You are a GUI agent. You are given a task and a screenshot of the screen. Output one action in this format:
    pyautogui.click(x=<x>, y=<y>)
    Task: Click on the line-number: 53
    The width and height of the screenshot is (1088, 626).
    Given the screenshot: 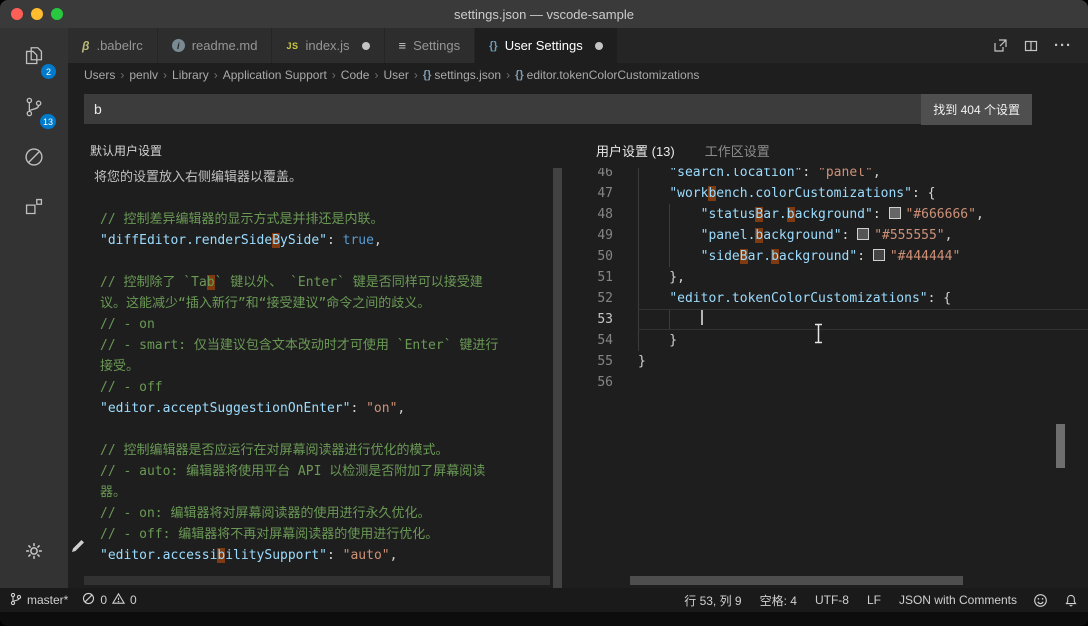 What is the action you would take?
    pyautogui.click(x=605, y=319)
    